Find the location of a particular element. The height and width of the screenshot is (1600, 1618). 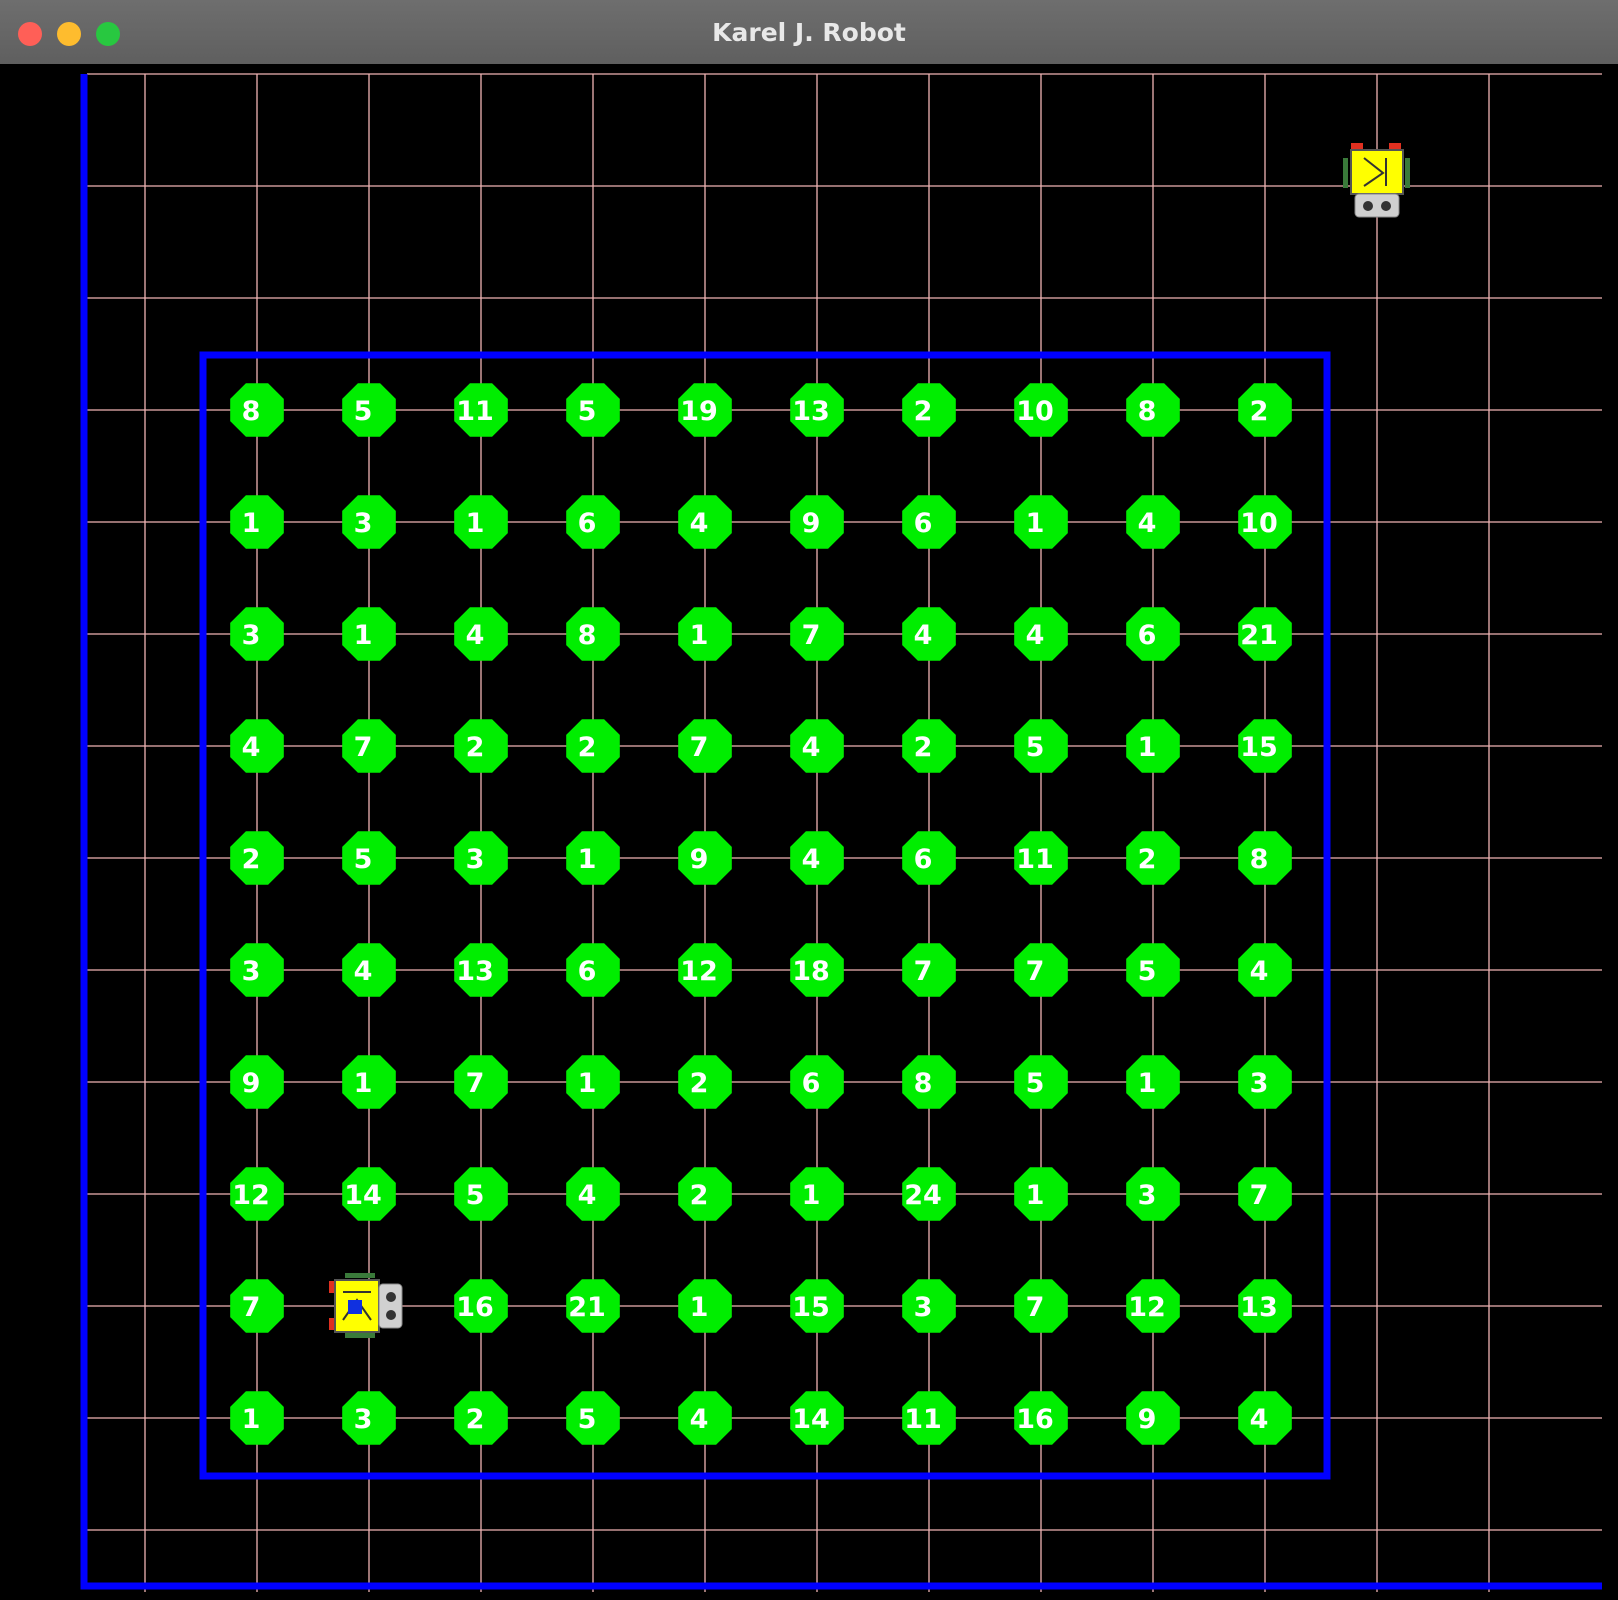

beeper: 15 is located at coordinates (1265, 746).